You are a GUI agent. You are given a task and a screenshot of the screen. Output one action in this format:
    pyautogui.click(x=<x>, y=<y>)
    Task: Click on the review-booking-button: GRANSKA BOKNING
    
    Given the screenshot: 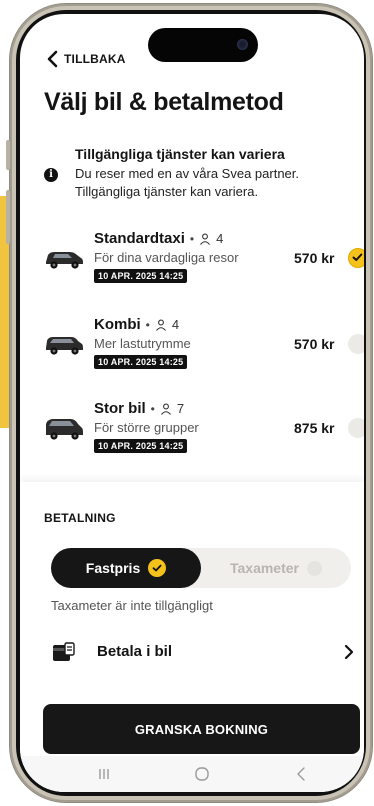 What is the action you would take?
    pyautogui.click(x=201, y=729)
    